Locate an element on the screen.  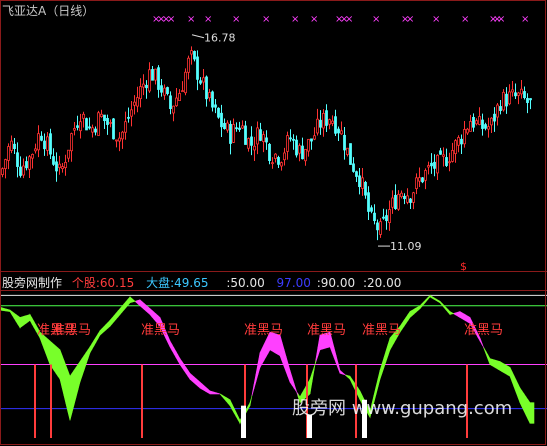
market-label: 大盘: is located at coordinates (160, 283).